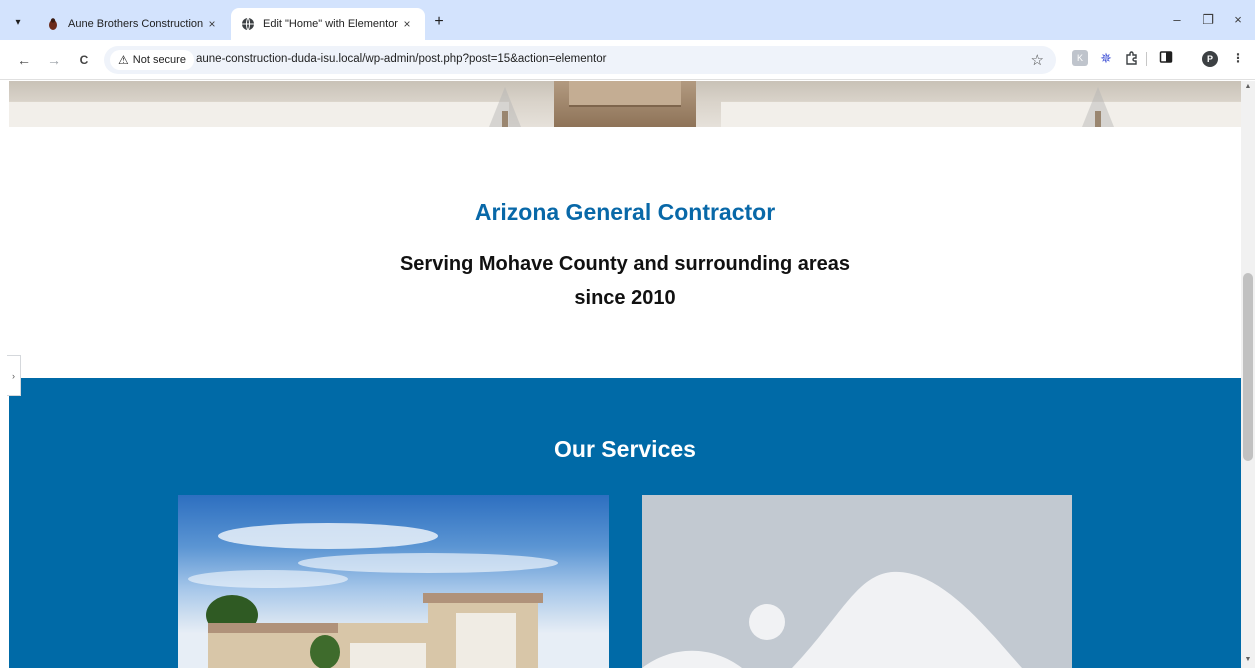 Image resolution: width=1255 pixels, height=668 pixels. I want to click on scroll-thumb, so click(1248, 367).